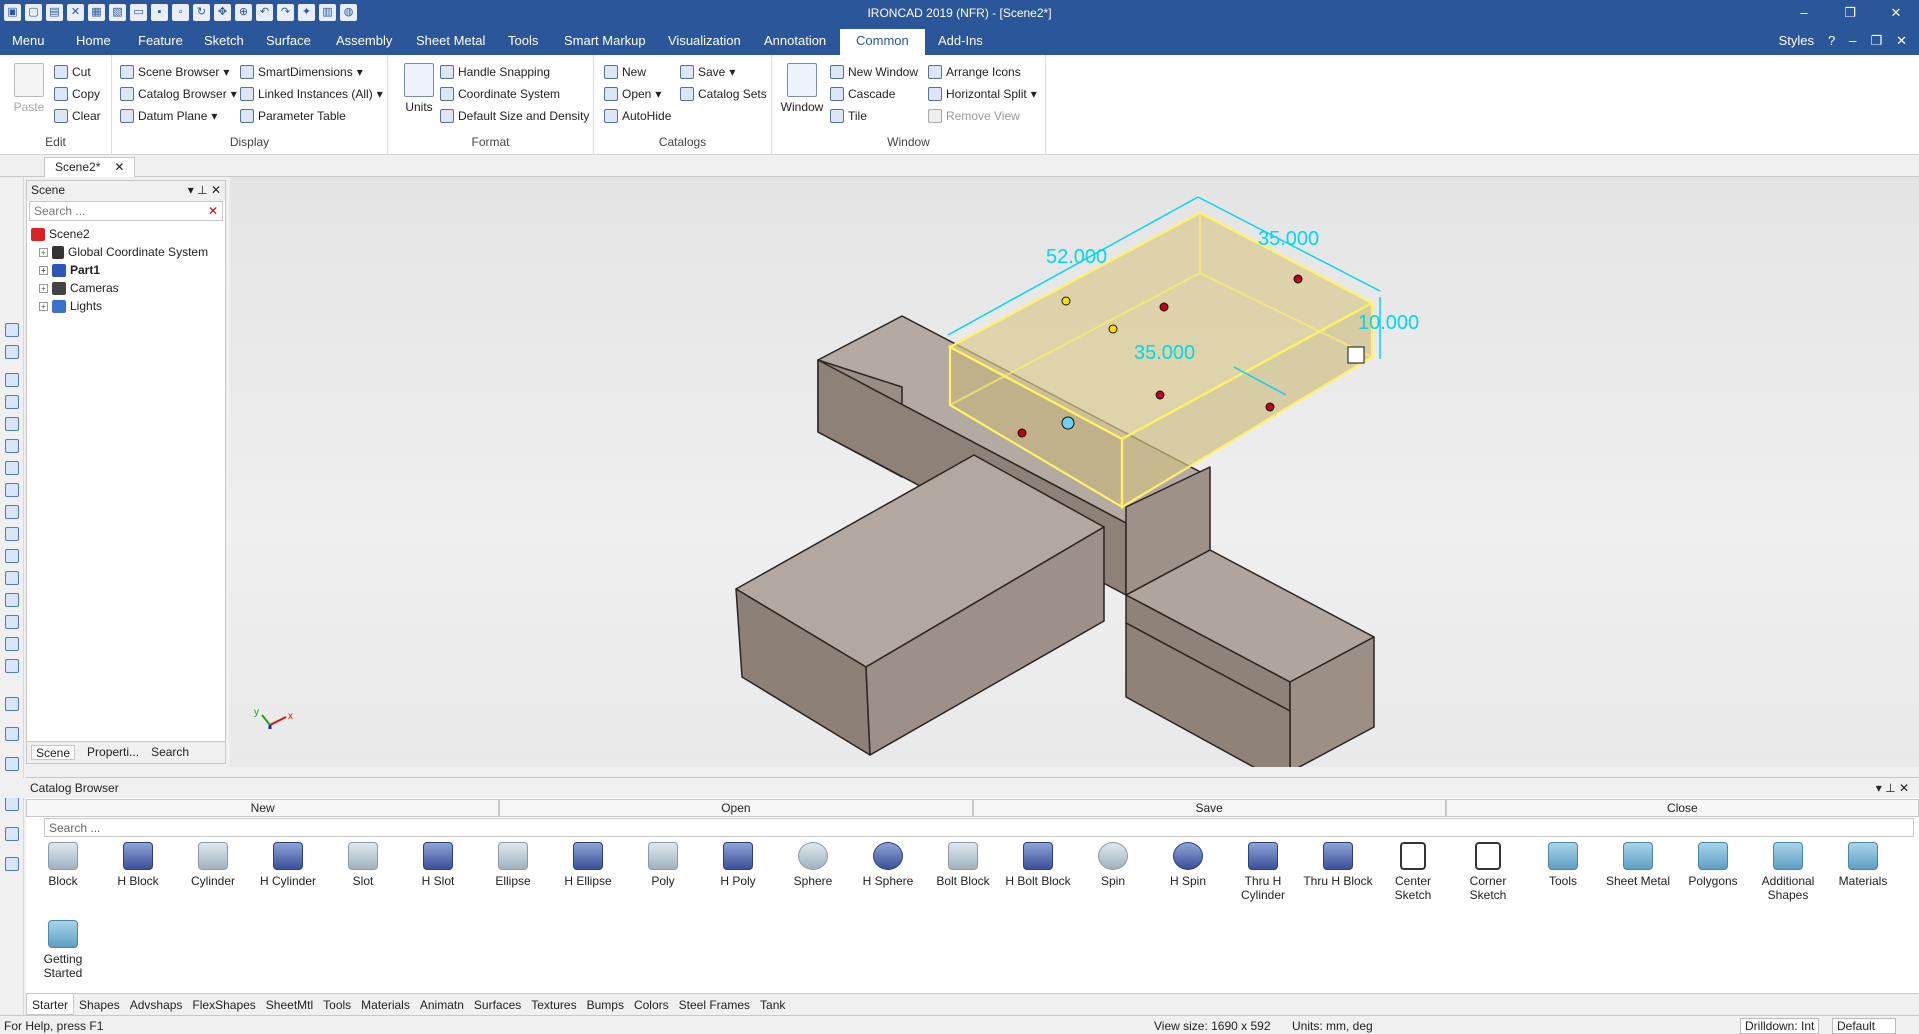 The height and width of the screenshot is (1034, 1919). Describe the element at coordinates (605, 1004) in the screenshot. I see `catalog-tab-bumps: Bumps` at that location.